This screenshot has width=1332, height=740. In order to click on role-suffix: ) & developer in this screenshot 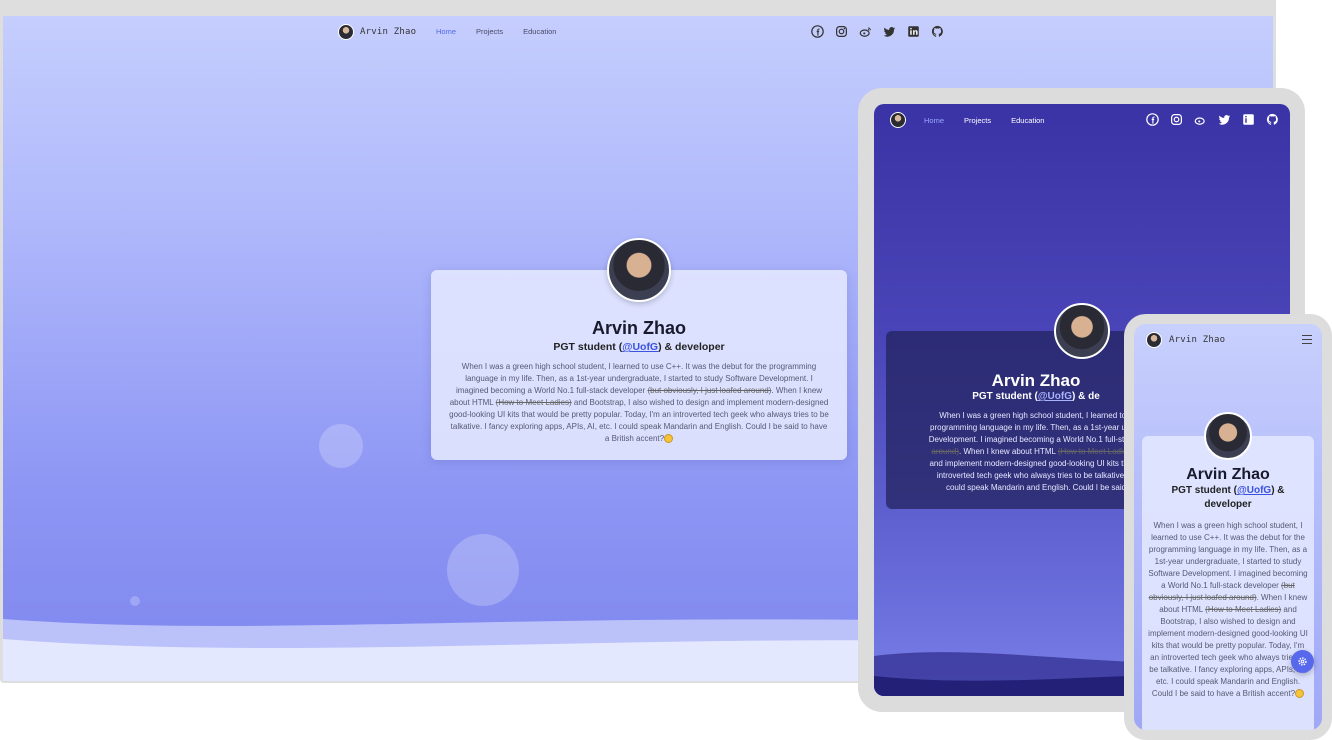, I will do `click(691, 347)`.